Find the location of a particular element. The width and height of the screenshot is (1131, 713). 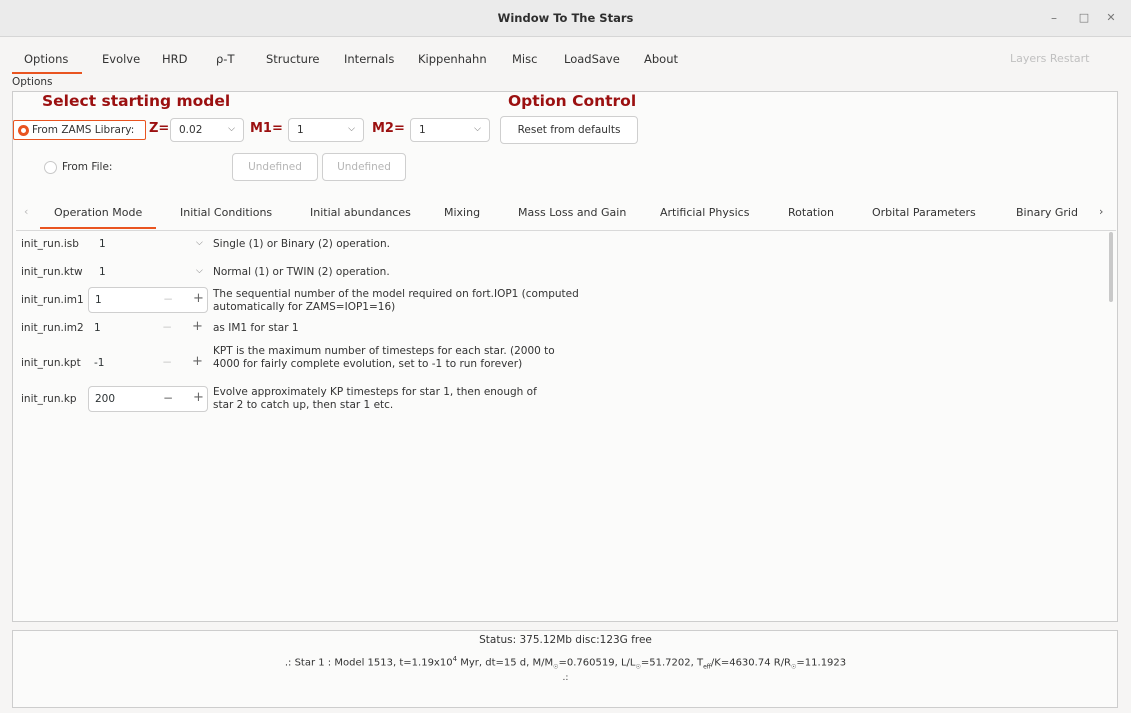

im2-value: 1 is located at coordinates (97, 328).